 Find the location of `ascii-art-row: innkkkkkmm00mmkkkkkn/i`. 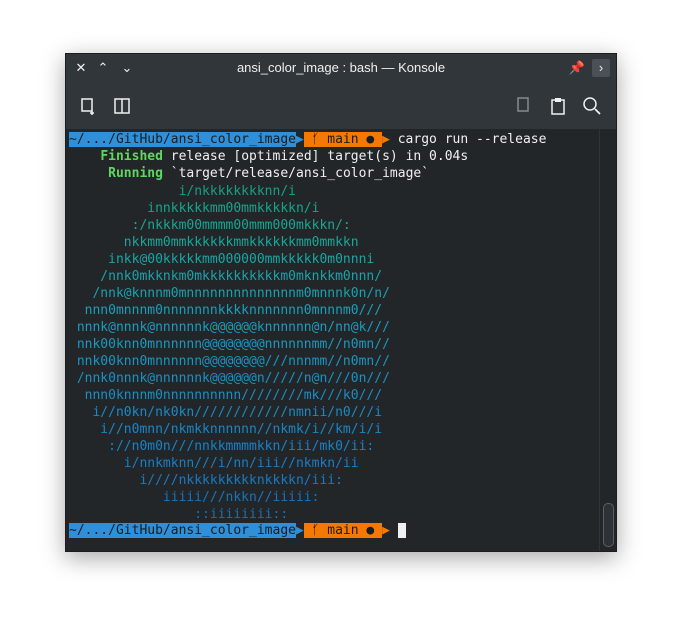

ascii-art-row: innkkkkkmm00mmkkkkkn/i is located at coordinates (194, 208).